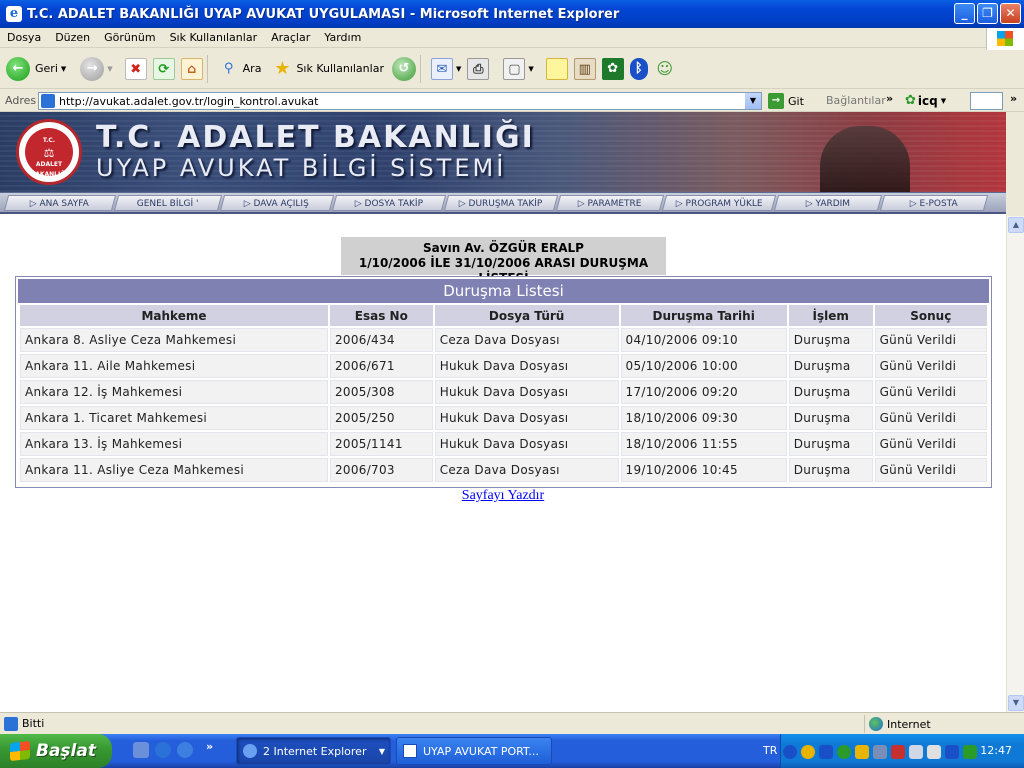  Describe the element at coordinates (342, 37) in the screenshot. I see `menu-yardim: Yardım` at that location.